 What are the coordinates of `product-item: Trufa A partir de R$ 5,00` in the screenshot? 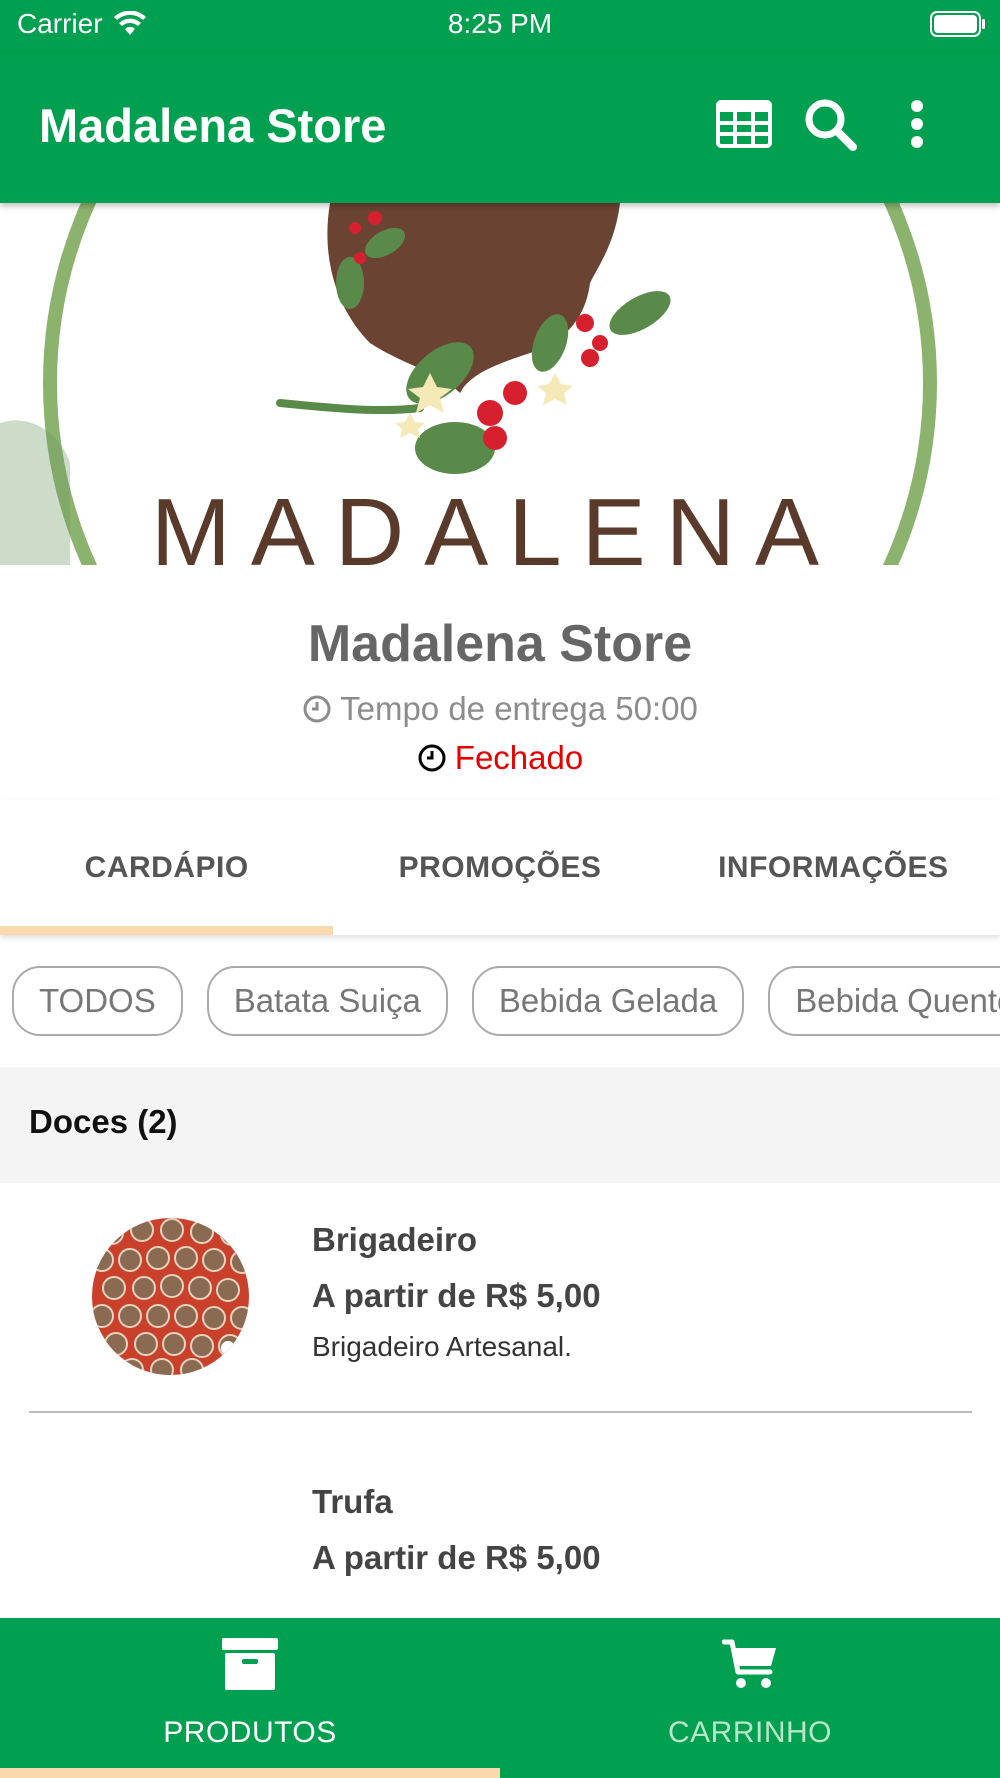 It's located at (500, 1515).